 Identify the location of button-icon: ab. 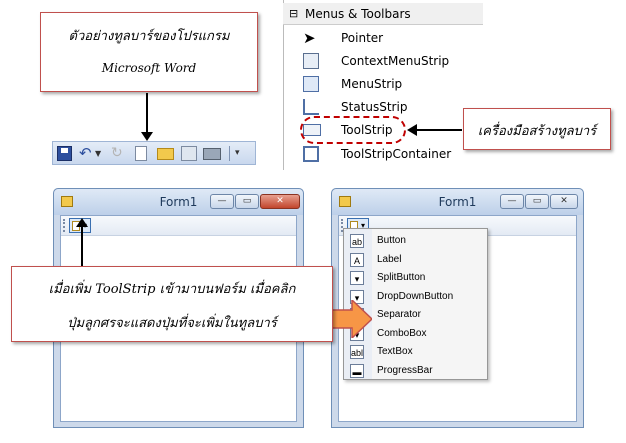
(357, 241).